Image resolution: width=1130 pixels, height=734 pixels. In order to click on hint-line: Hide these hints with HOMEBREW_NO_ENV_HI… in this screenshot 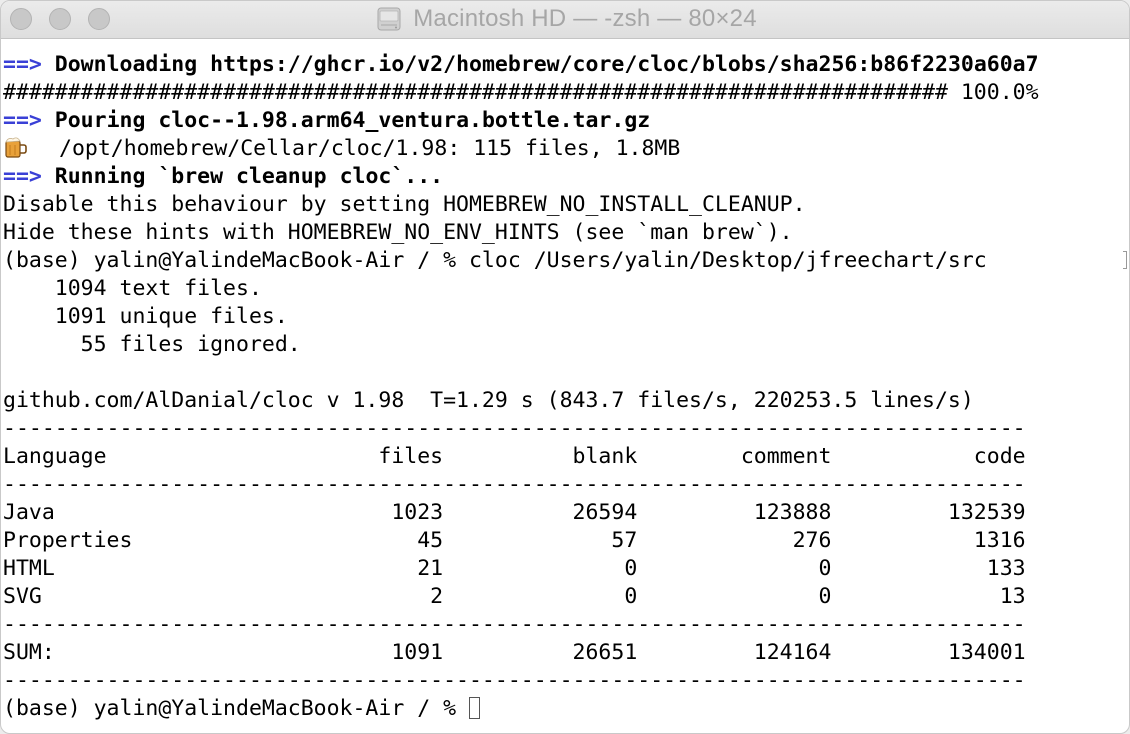, I will do `click(398, 232)`.